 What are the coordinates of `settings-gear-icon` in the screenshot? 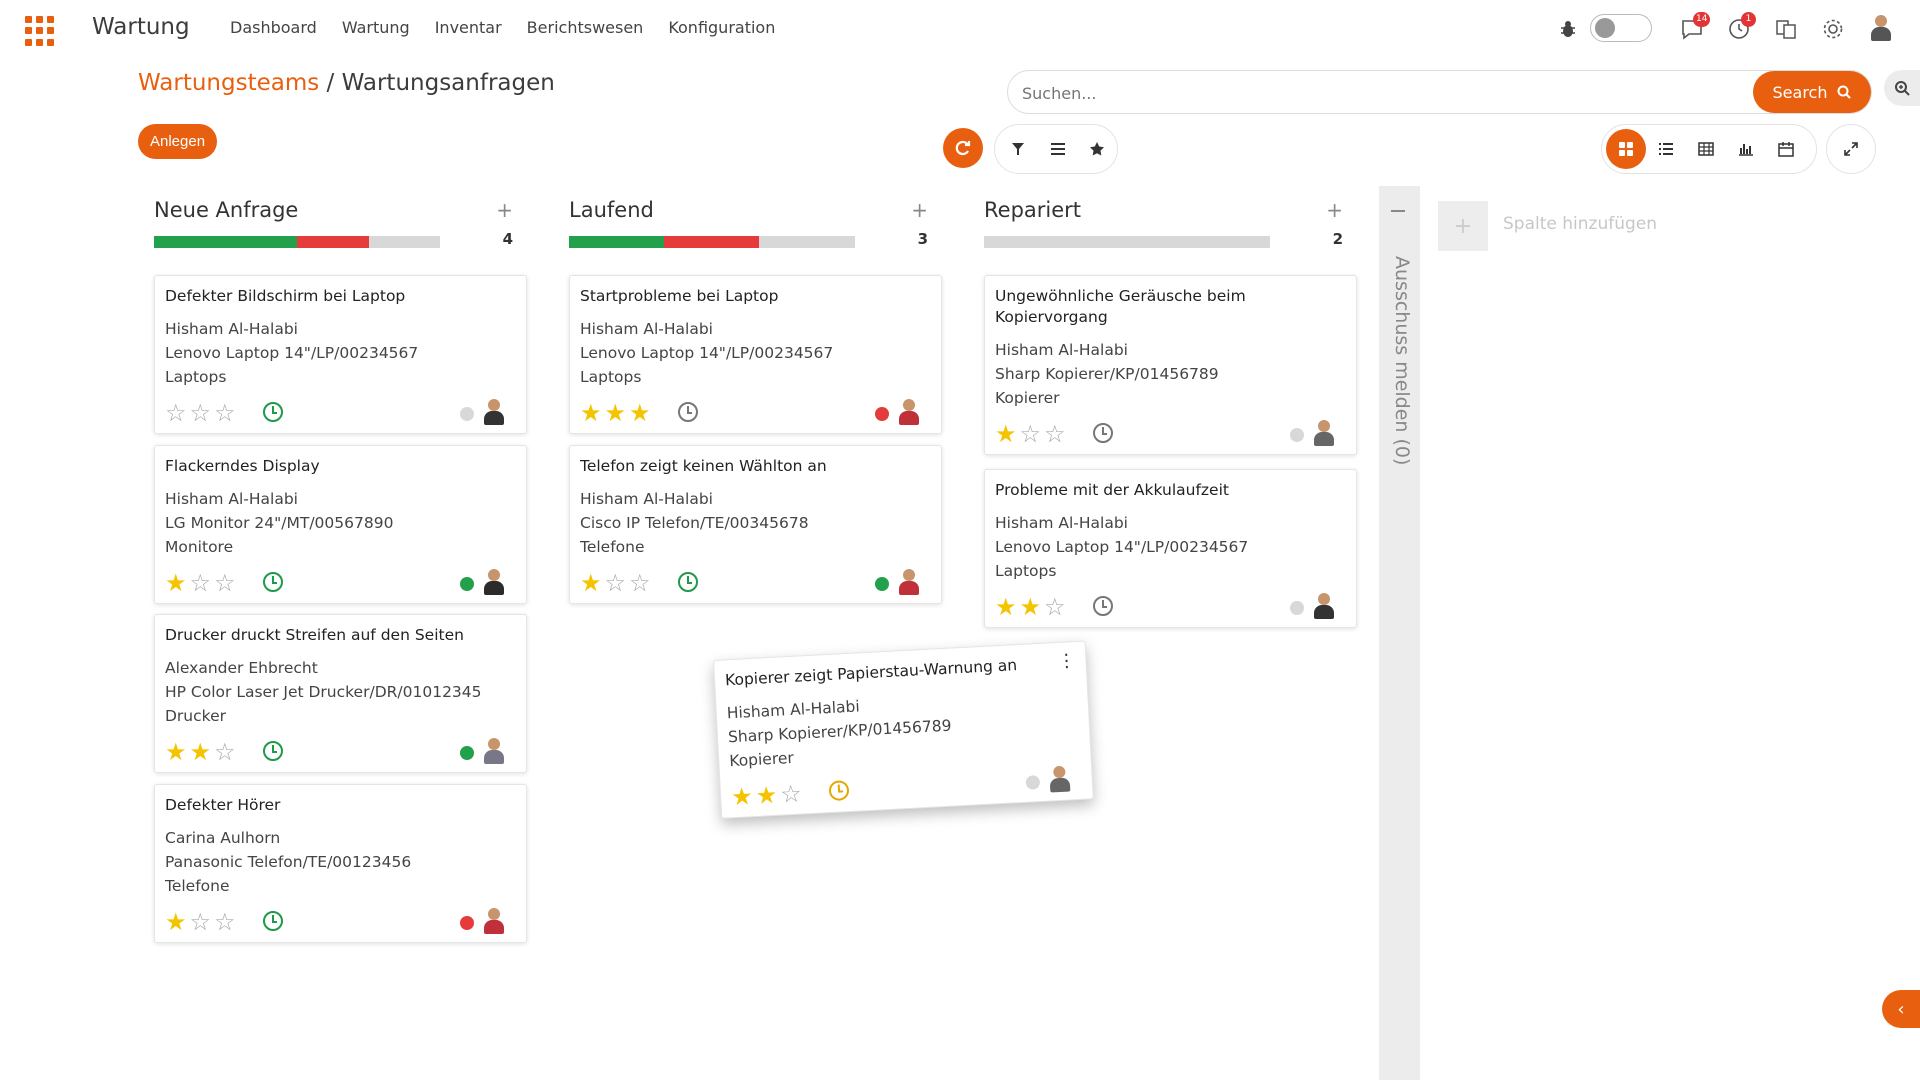 It's located at (1833, 29).